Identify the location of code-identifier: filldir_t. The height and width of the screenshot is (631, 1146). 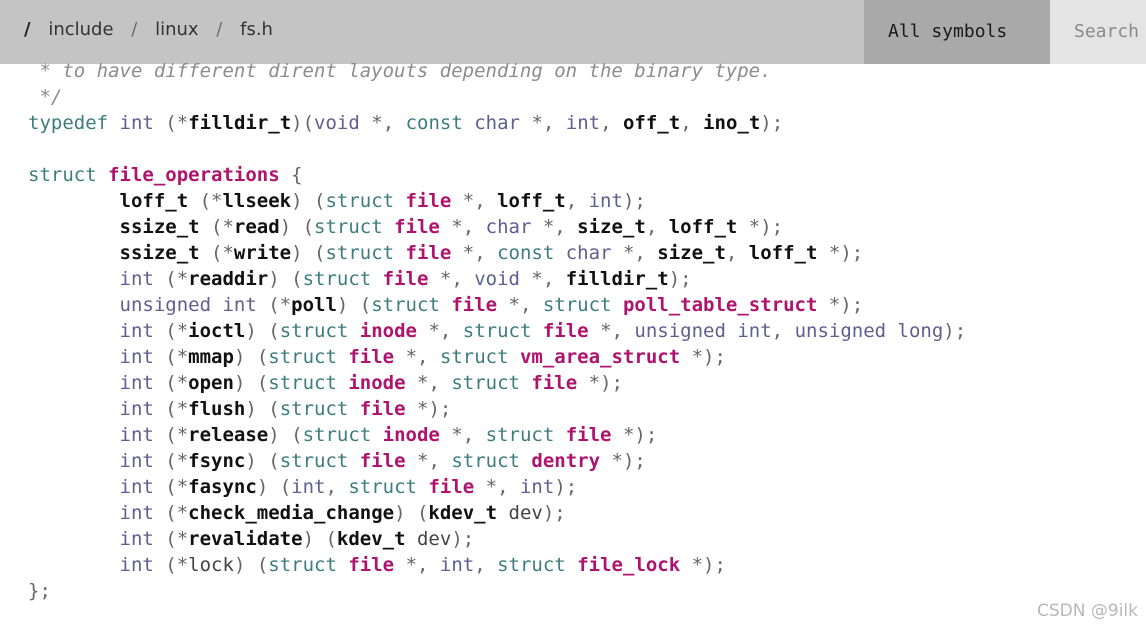
(240, 123).